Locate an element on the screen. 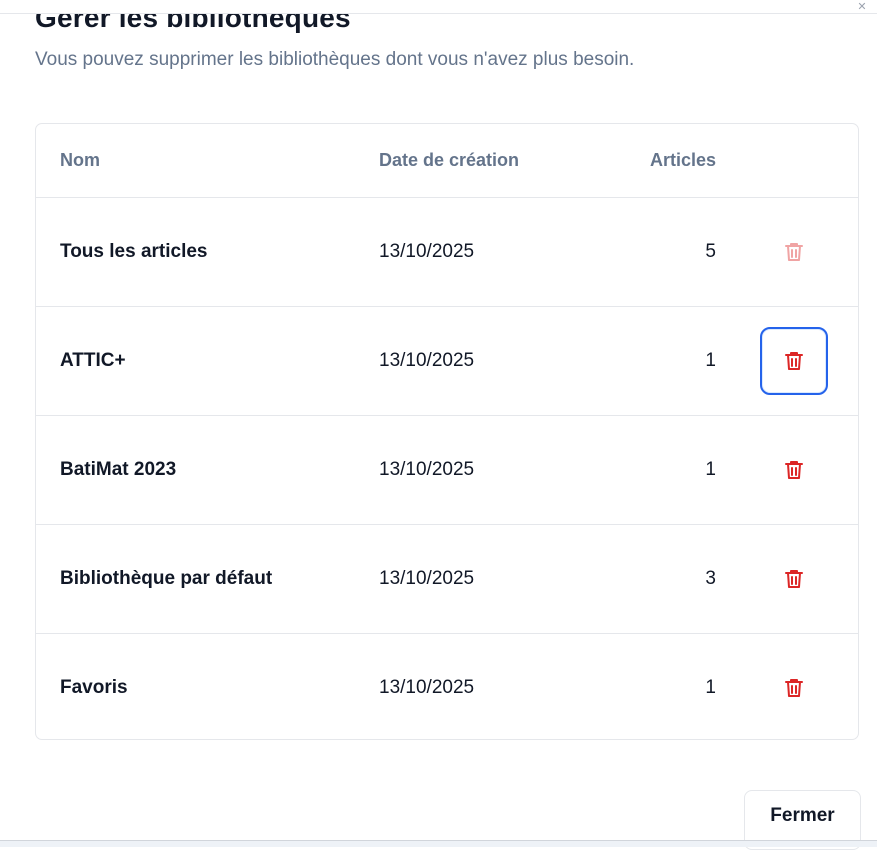 The height and width of the screenshot is (850, 877). dialog-top-edge is located at coordinates (438, 7).